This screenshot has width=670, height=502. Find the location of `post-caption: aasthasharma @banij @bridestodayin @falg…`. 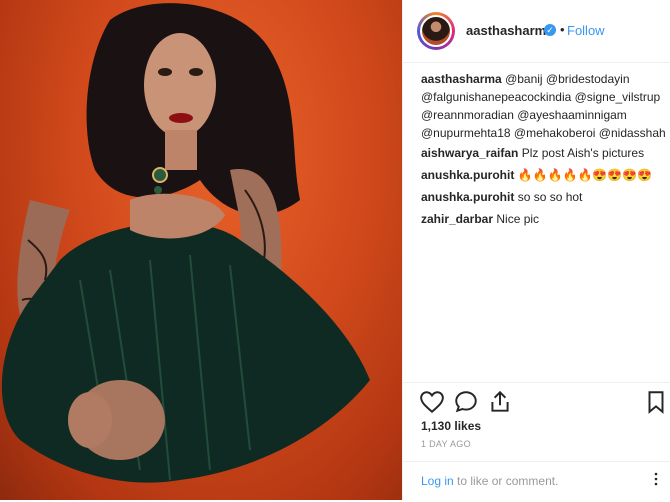

post-caption: aasthasharma @banij @bridestodayin @falg… is located at coordinates (543, 106).